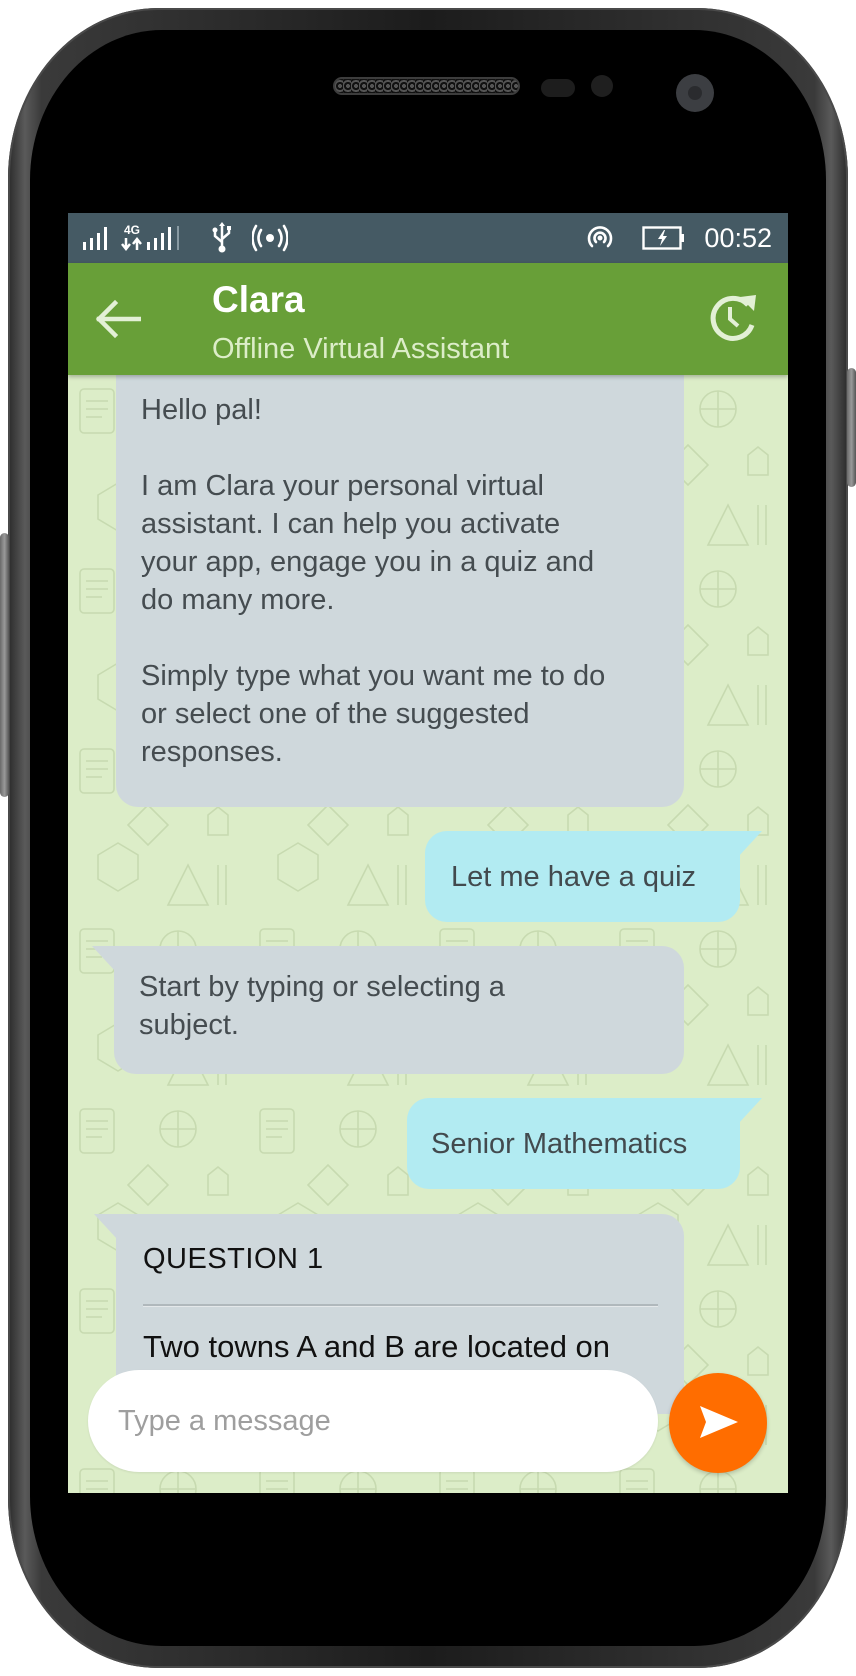 Image resolution: width=856 pixels, height=1676 pixels. Describe the element at coordinates (426, 86) in the screenshot. I see `earpiece-speaker` at that location.